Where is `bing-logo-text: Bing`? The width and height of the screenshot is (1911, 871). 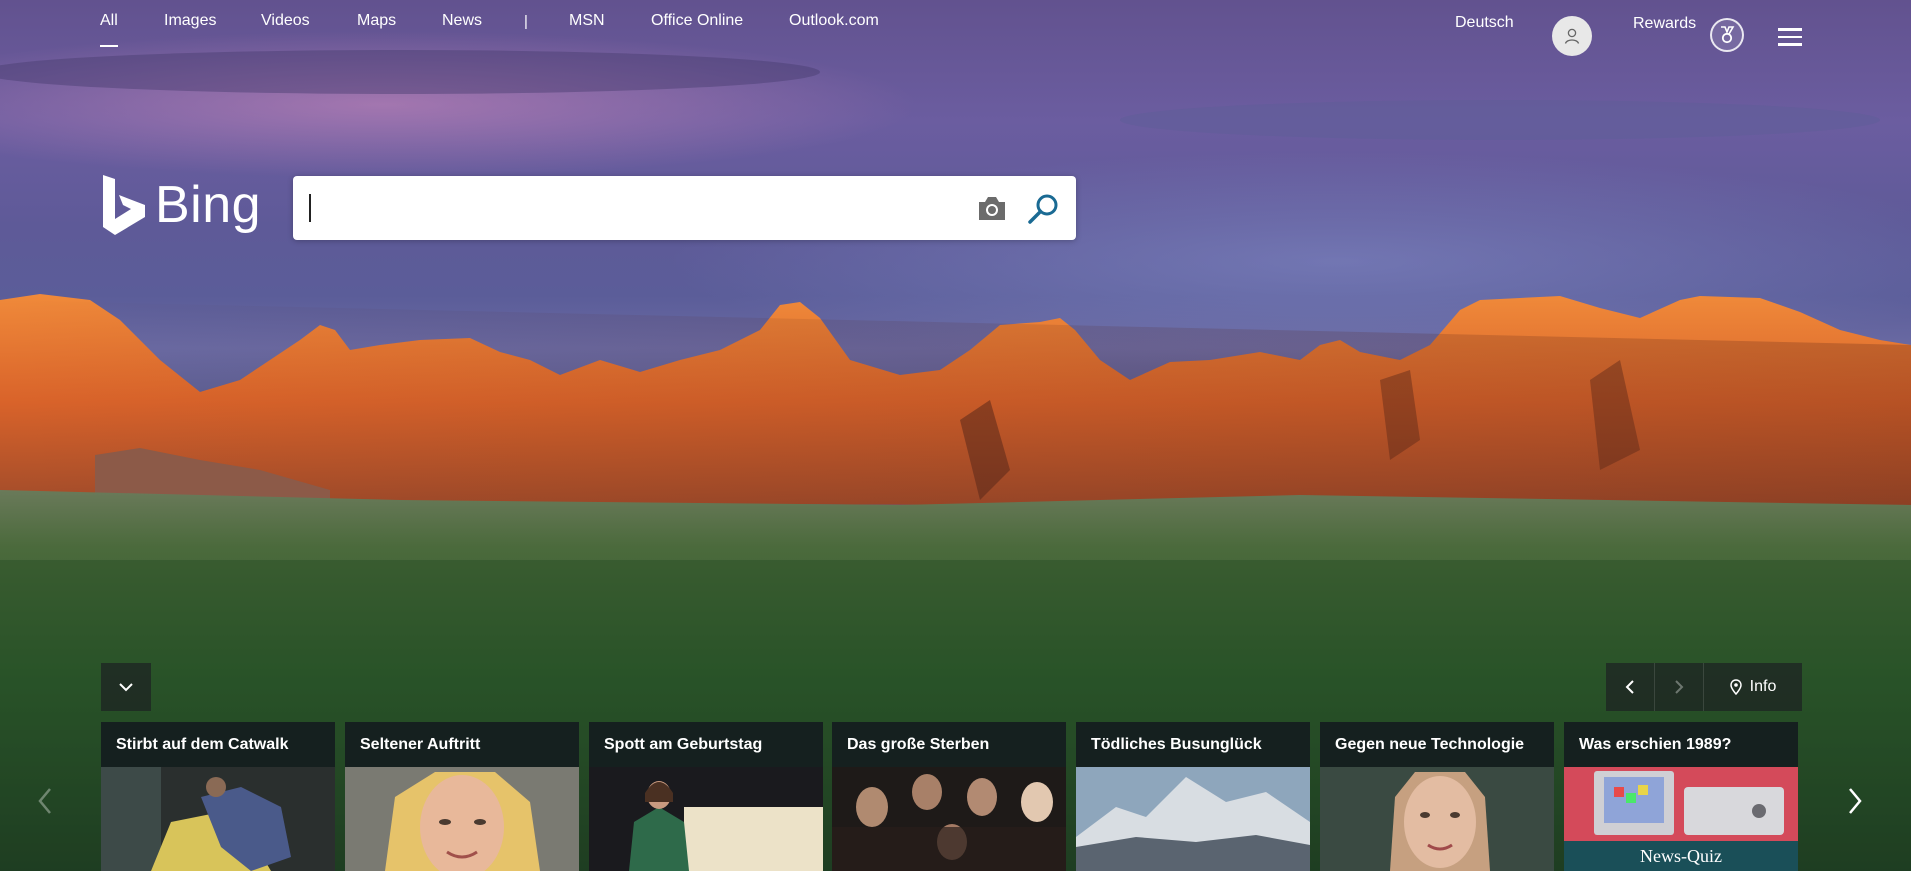
bing-logo-text: Bing is located at coordinates (208, 205).